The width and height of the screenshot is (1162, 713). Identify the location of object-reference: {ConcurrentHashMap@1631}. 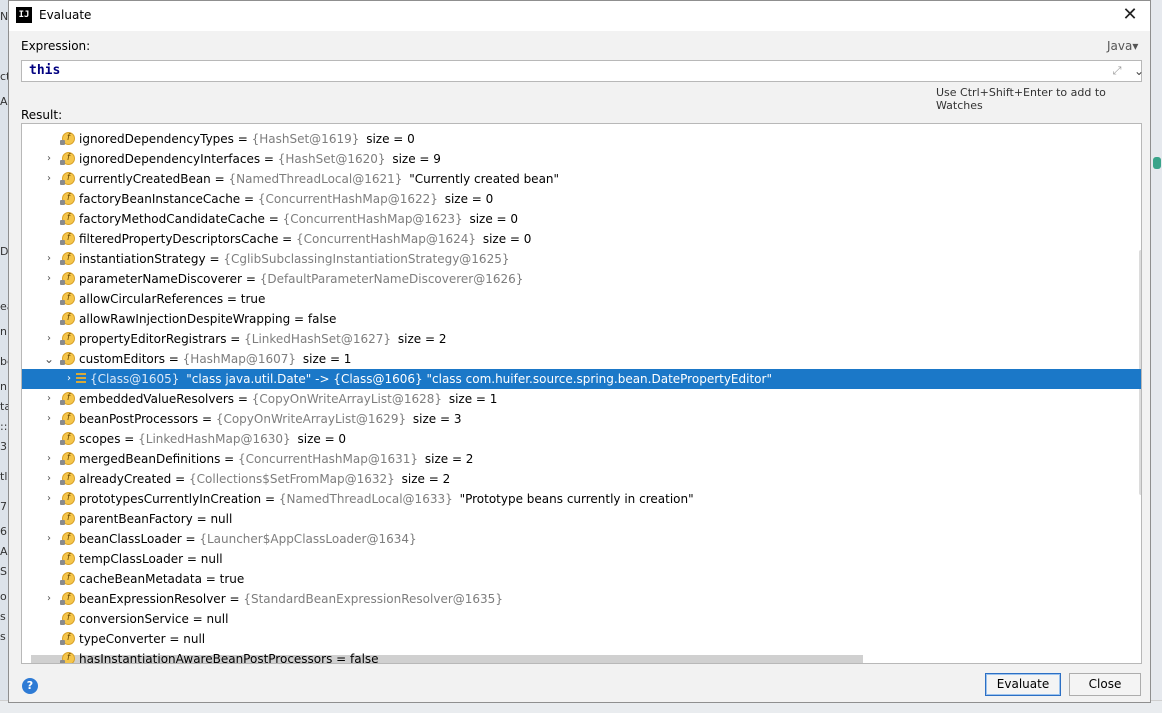
(328, 459).